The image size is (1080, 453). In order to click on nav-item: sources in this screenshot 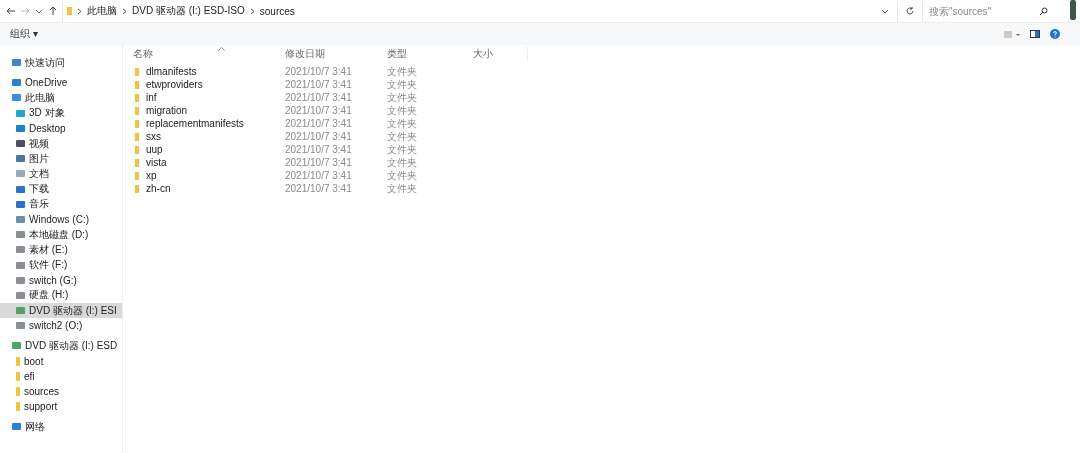, I will do `click(61, 391)`.